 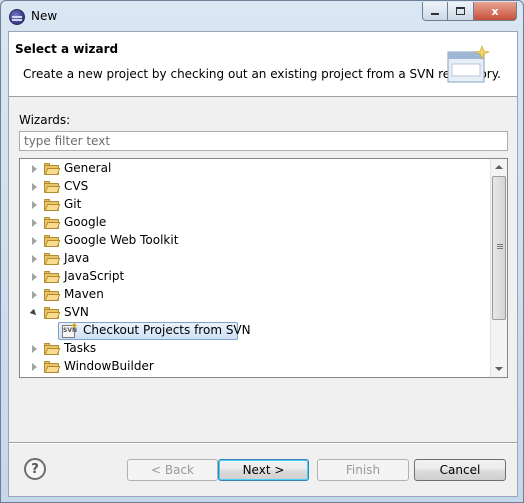 I want to click on tree-node-label: Maven, so click(x=84, y=294).